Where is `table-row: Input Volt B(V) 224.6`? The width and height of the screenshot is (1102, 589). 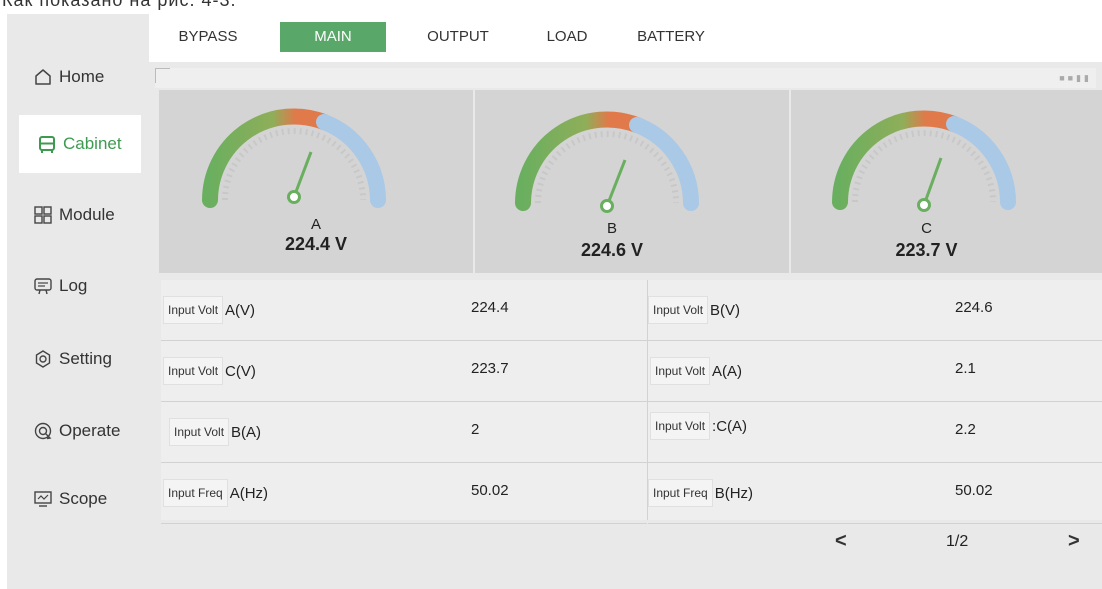 table-row: Input Volt B(V) 224.6 is located at coordinates (875, 310).